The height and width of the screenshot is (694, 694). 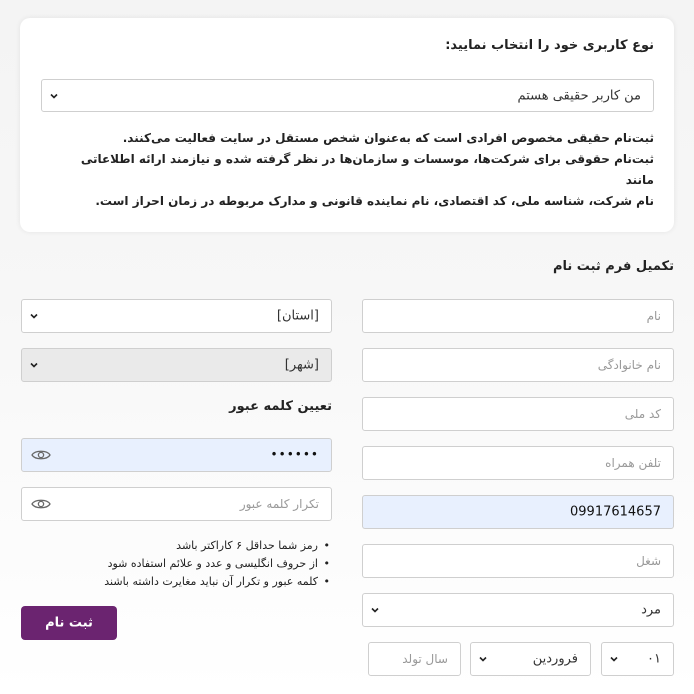 I want to click on birth-year-input: سال تولد, so click(x=414, y=659).